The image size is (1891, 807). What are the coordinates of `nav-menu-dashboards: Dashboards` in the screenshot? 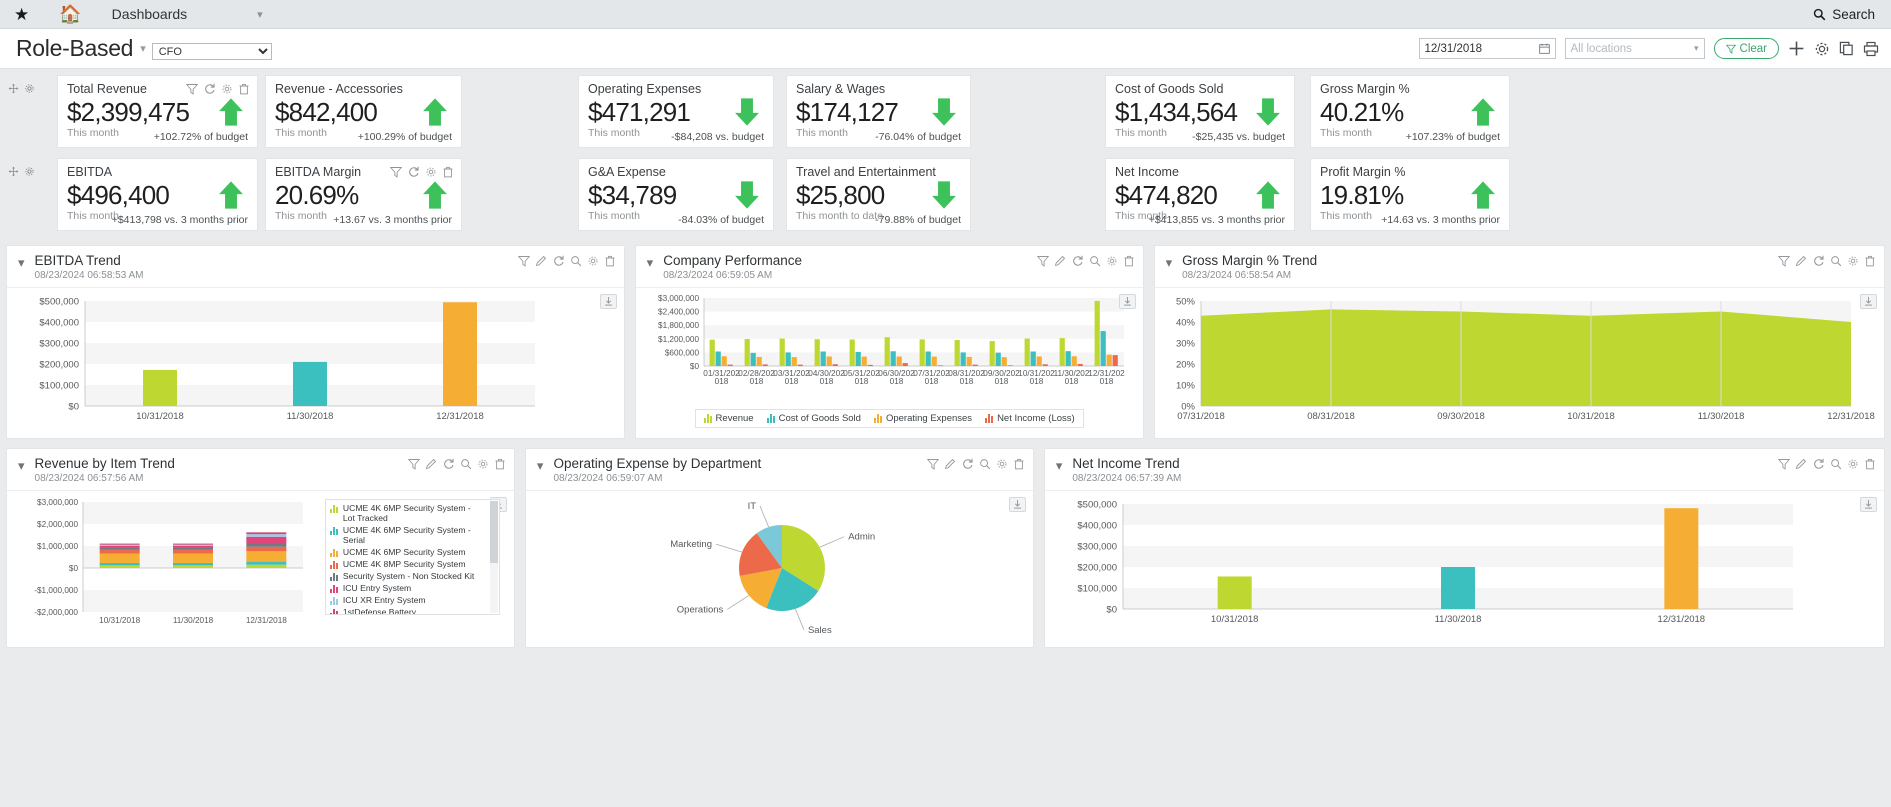 It's located at (150, 14).